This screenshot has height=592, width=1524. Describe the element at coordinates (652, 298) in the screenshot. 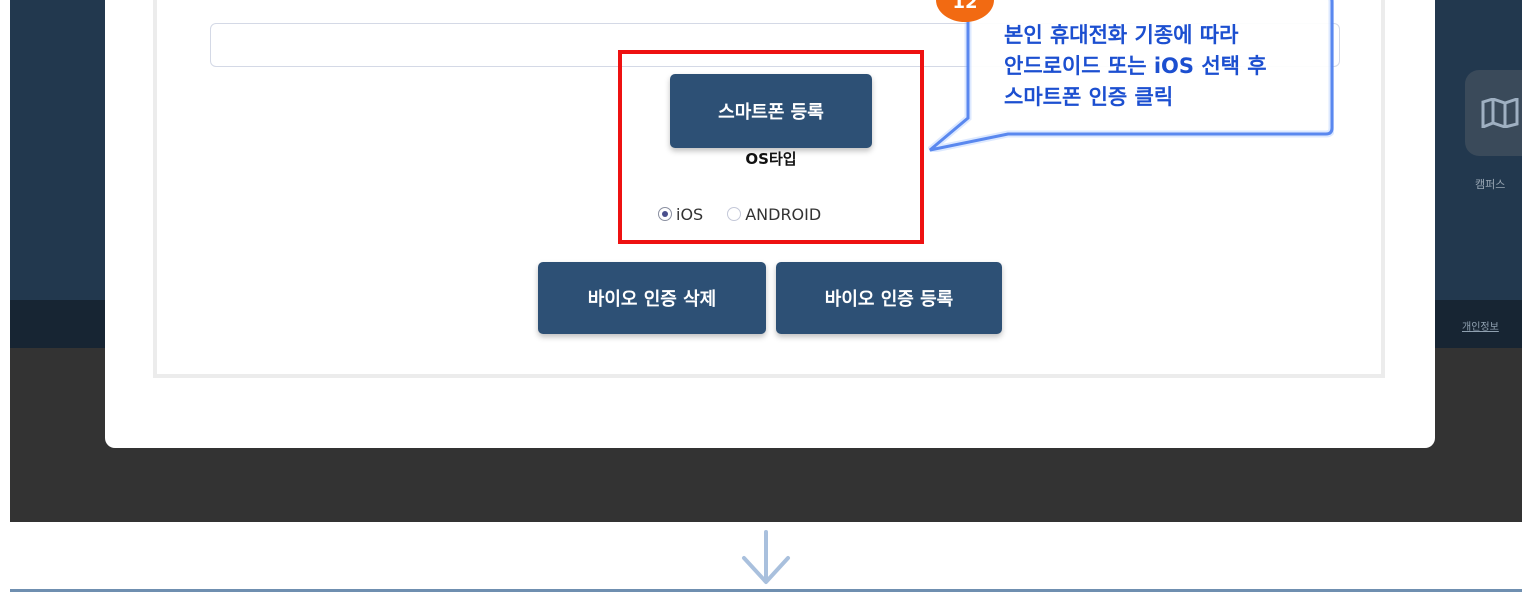

I see `bio-auth-delete-button: 바이오 인증 삭제` at that location.